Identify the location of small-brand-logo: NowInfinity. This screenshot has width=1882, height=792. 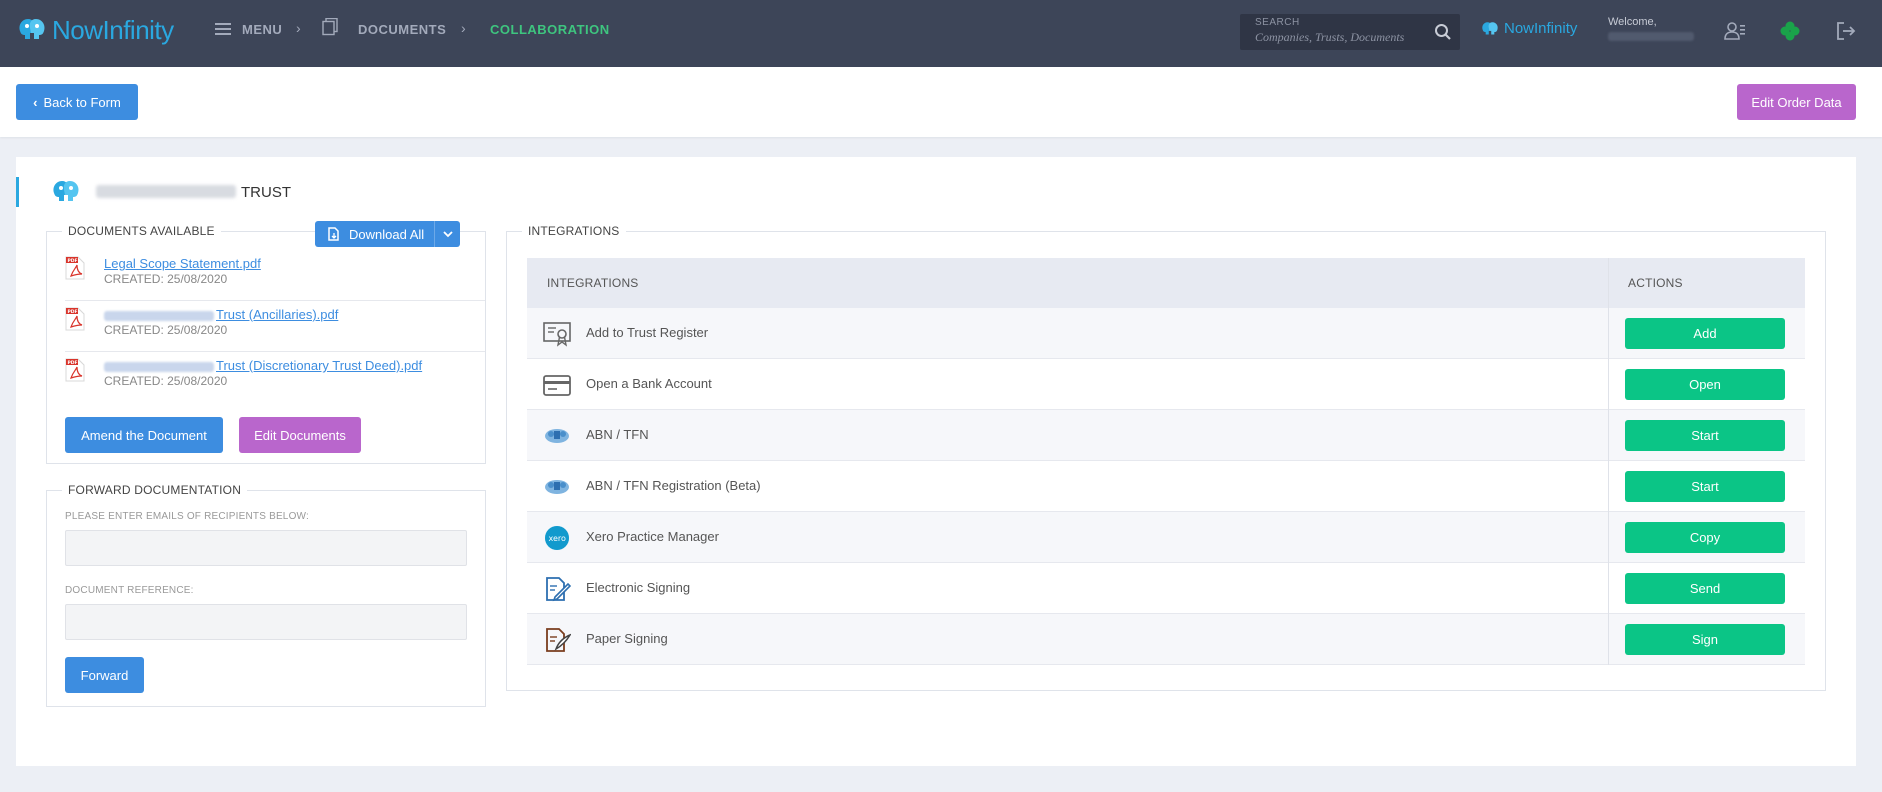
(1528, 28).